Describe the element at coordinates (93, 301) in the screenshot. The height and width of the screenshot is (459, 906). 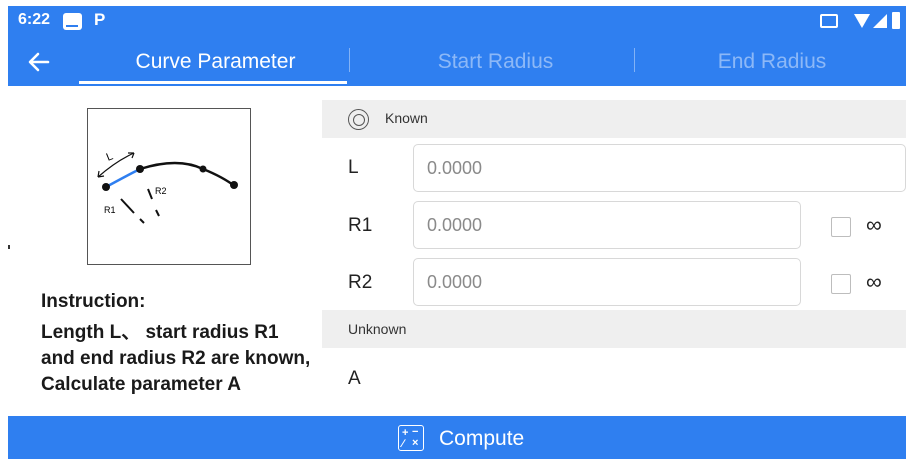
I see `instruction-title: Instruction:` at that location.